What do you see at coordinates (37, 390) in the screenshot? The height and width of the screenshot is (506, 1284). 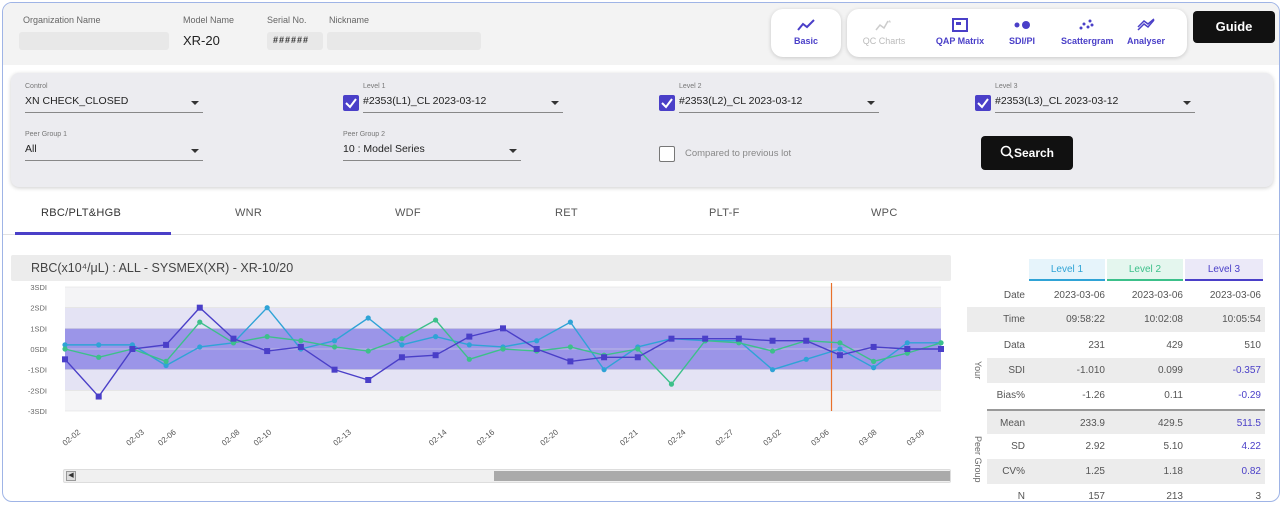 I see `y-tick-label: -2SDI` at bounding box center [37, 390].